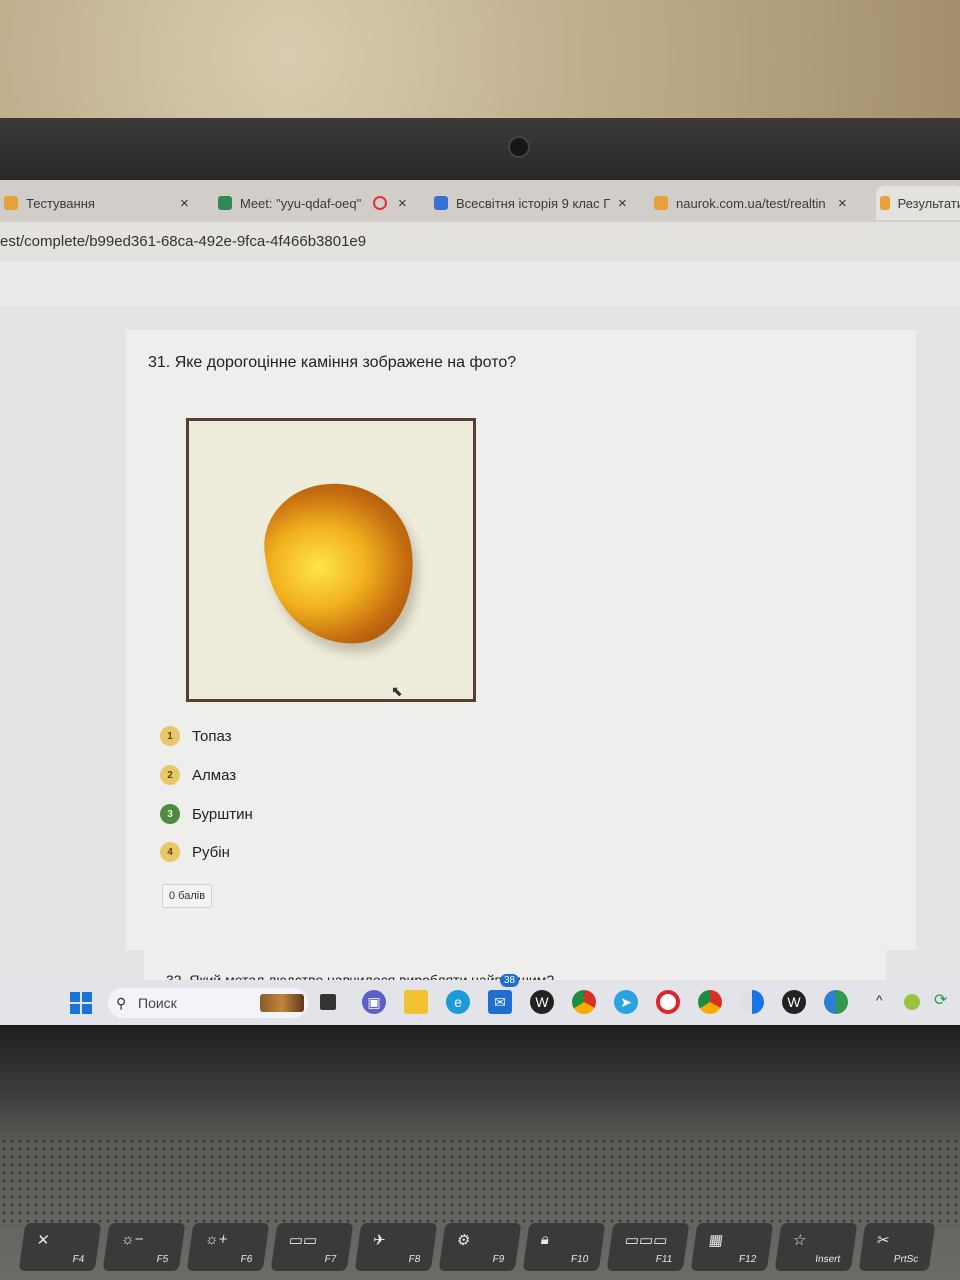 This screenshot has height=1280, width=960. What do you see at coordinates (214, 775) in the screenshot?
I see `answer-label: Алмаз` at bounding box center [214, 775].